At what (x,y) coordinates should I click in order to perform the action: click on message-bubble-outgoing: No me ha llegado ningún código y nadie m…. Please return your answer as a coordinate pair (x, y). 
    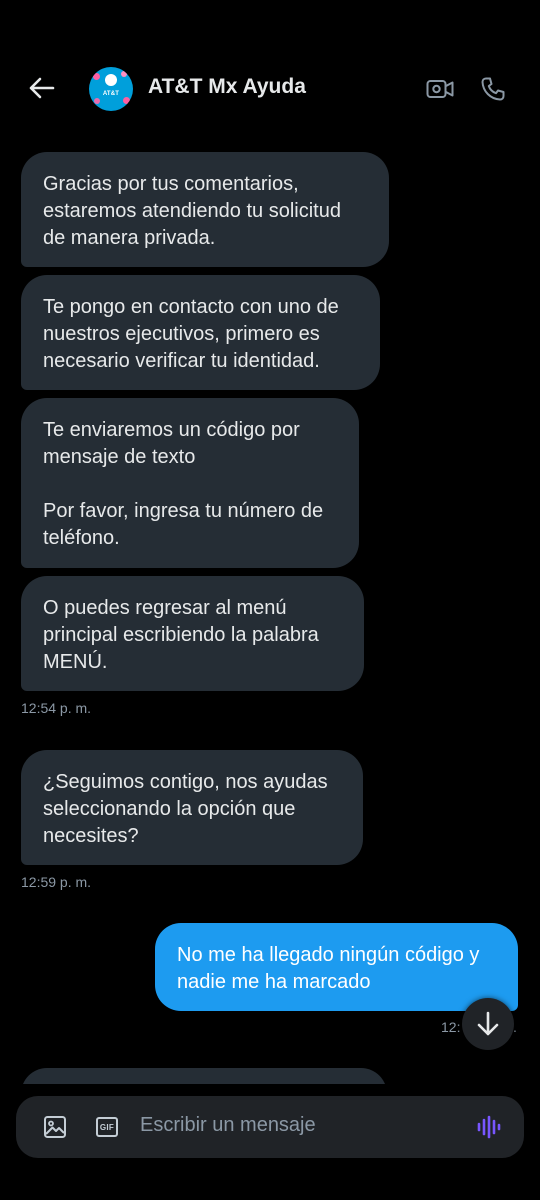
    Looking at the image, I should click on (336, 967).